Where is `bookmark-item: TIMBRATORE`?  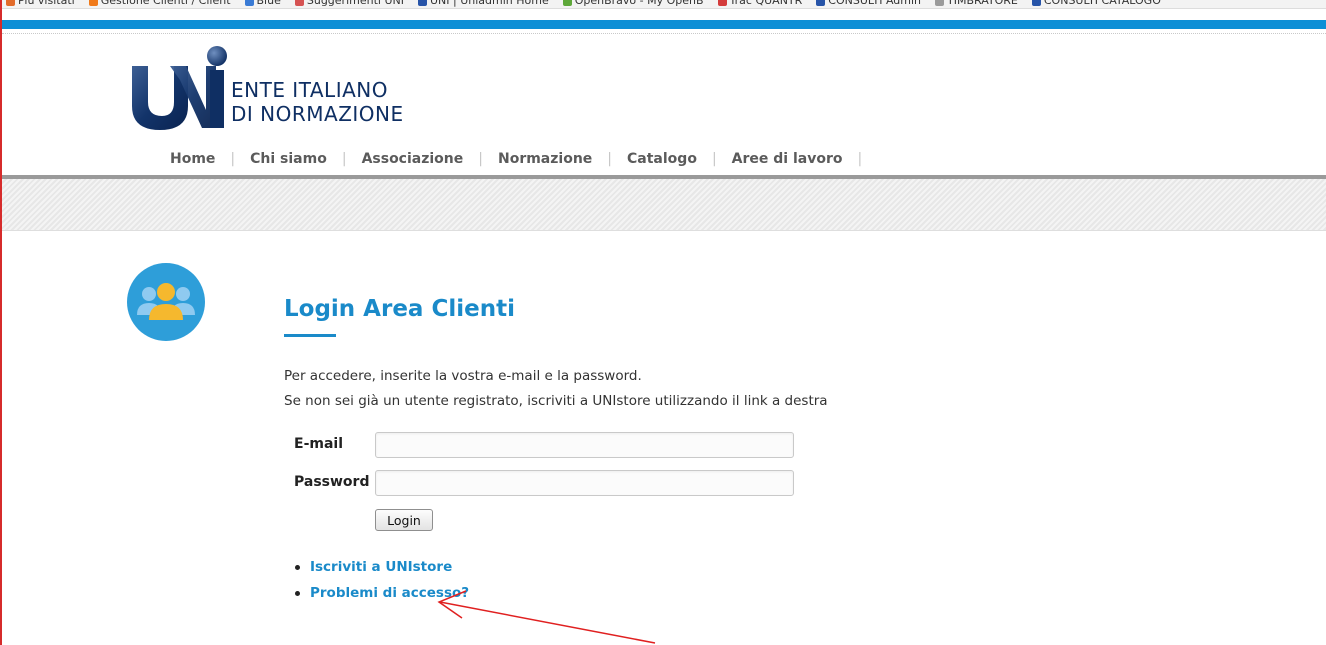
bookmark-item: TIMBRATORE is located at coordinates (976, 3).